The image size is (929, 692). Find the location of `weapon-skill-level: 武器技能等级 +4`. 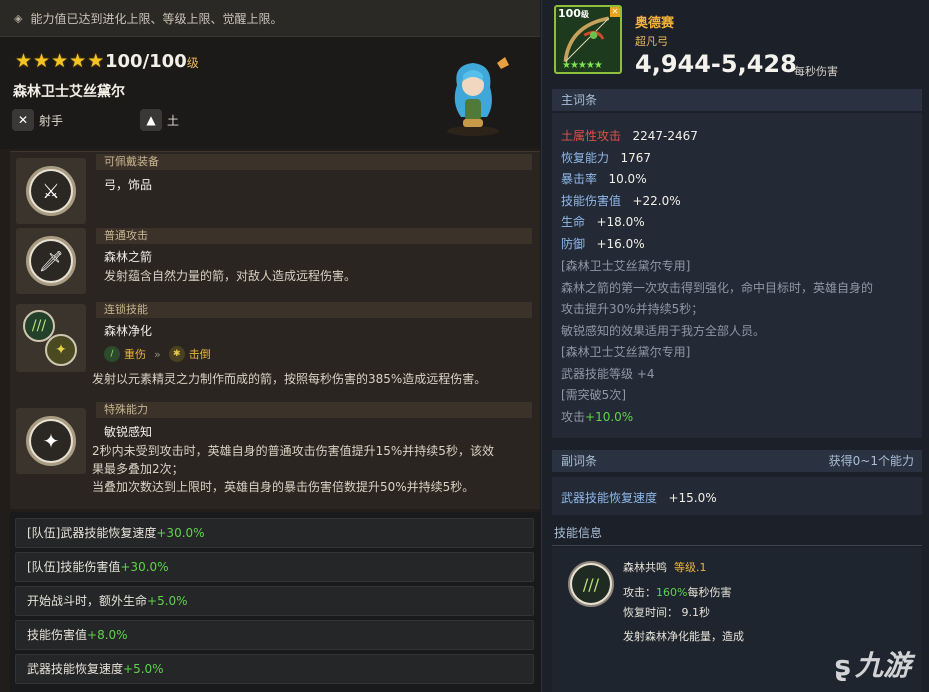

weapon-skill-level: 武器技能等级 +4 is located at coordinates (608, 374).